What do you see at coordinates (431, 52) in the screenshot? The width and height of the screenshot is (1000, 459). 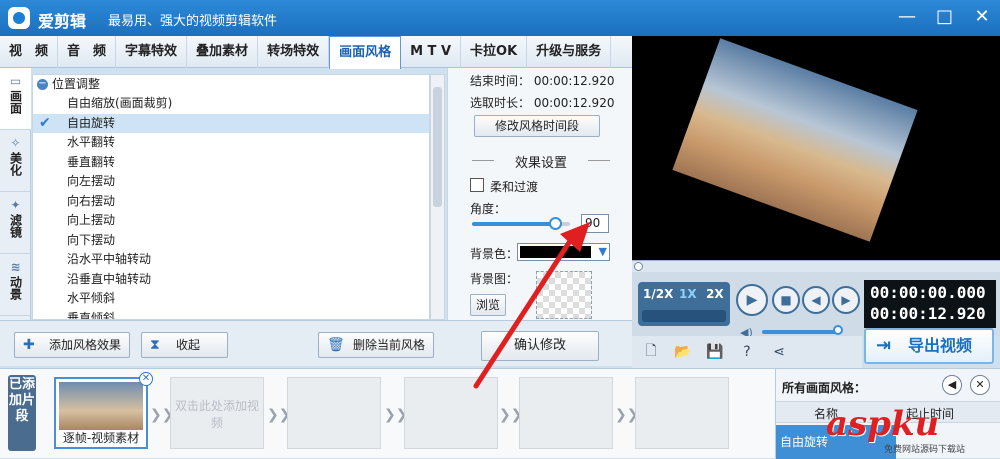 I see `tab-mtv: M T V` at bounding box center [431, 52].